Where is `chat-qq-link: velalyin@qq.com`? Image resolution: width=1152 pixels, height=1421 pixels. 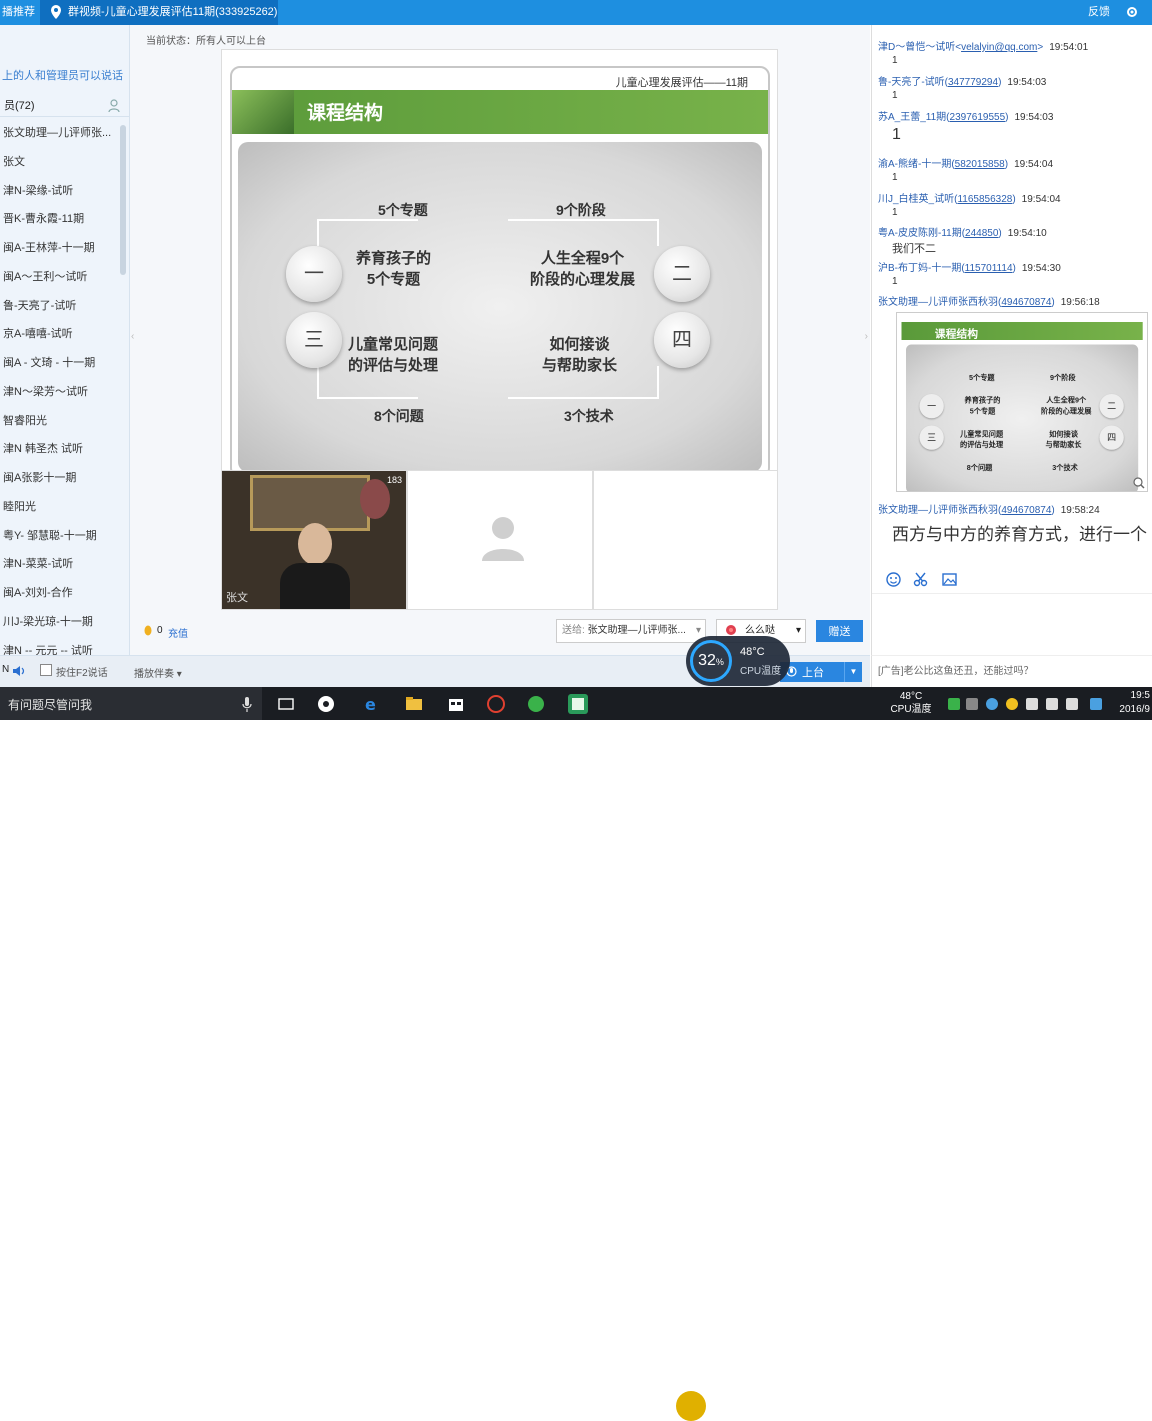 chat-qq-link: velalyin@qq.com is located at coordinates (999, 47).